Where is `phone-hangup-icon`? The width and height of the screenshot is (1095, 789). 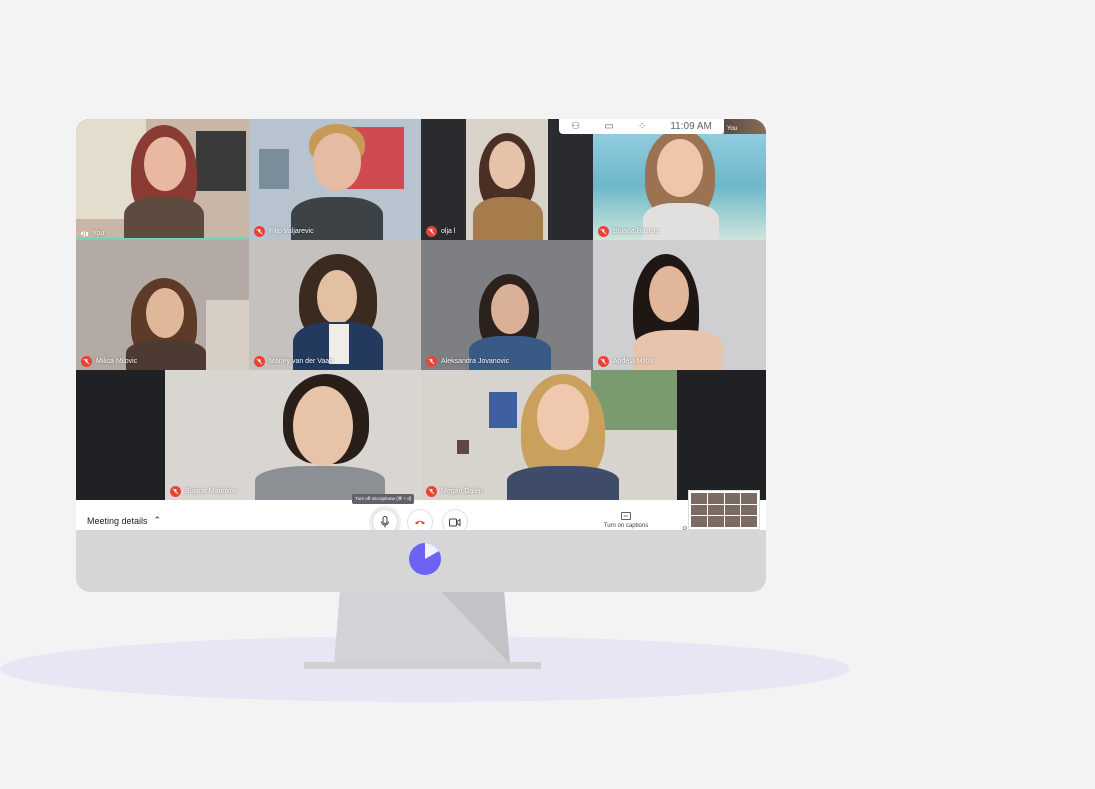
phone-hangup-icon is located at coordinates (420, 522).